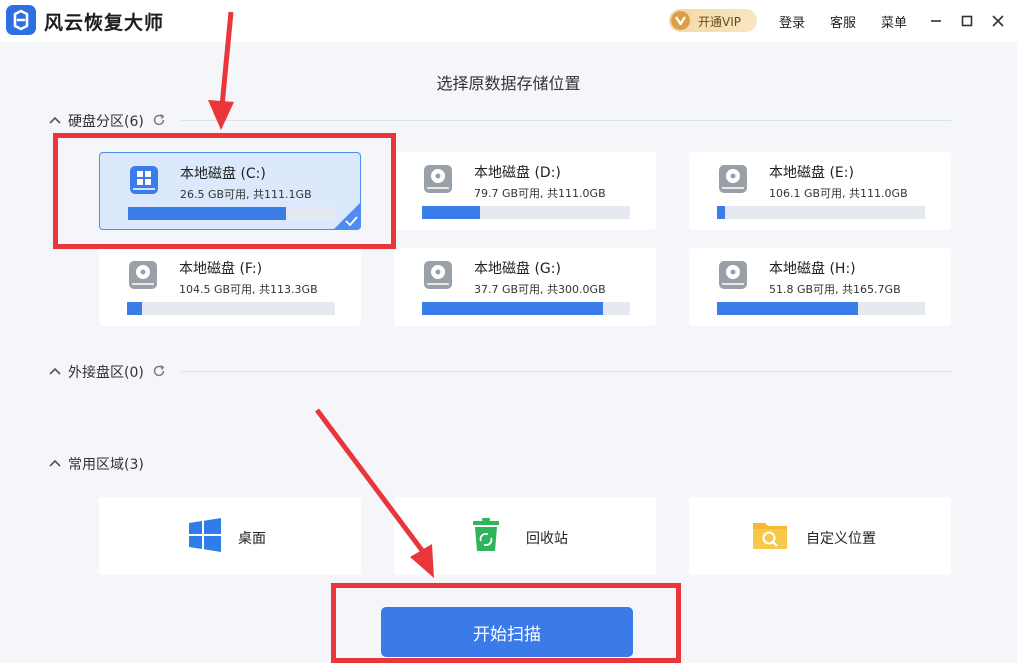 This screenshot has height=663, width=1017. What do you see at coordinates (104, 23) in the screenshot?
I see `app-title: 风云恢复大师` at bounding box center [104, 23].